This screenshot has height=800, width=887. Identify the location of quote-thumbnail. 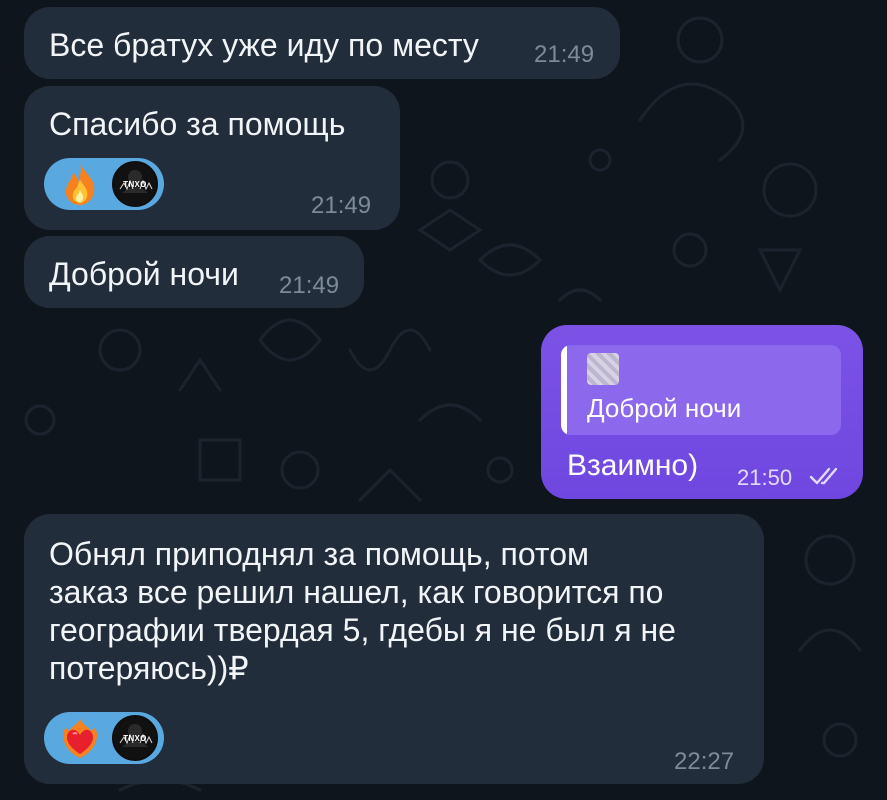
(603, 369).